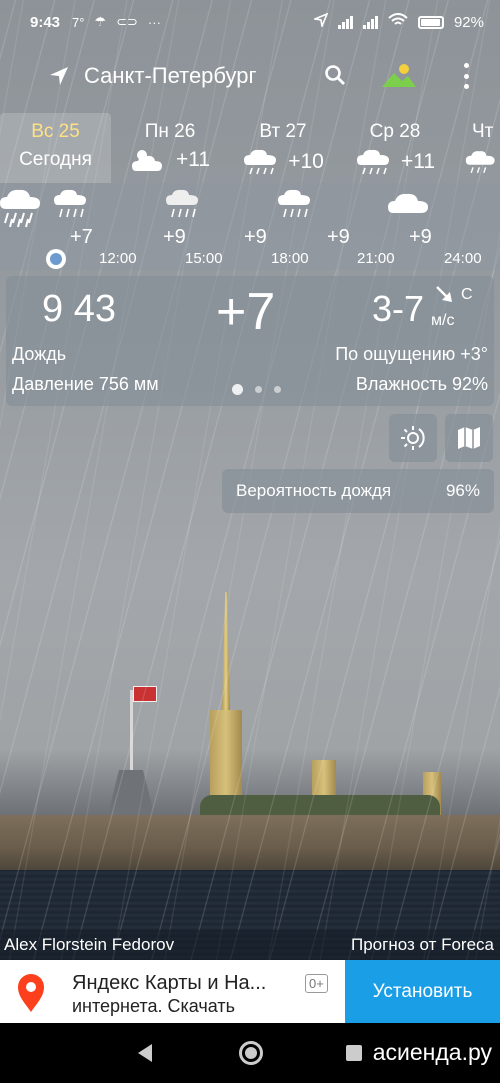 Image resolution: width=500 pixels, height=1083 pixels. What do you see at coordinates (316, 983) in the screenshot?
I see `age-rating-badge: 0+` at bounding box center [316, 983].